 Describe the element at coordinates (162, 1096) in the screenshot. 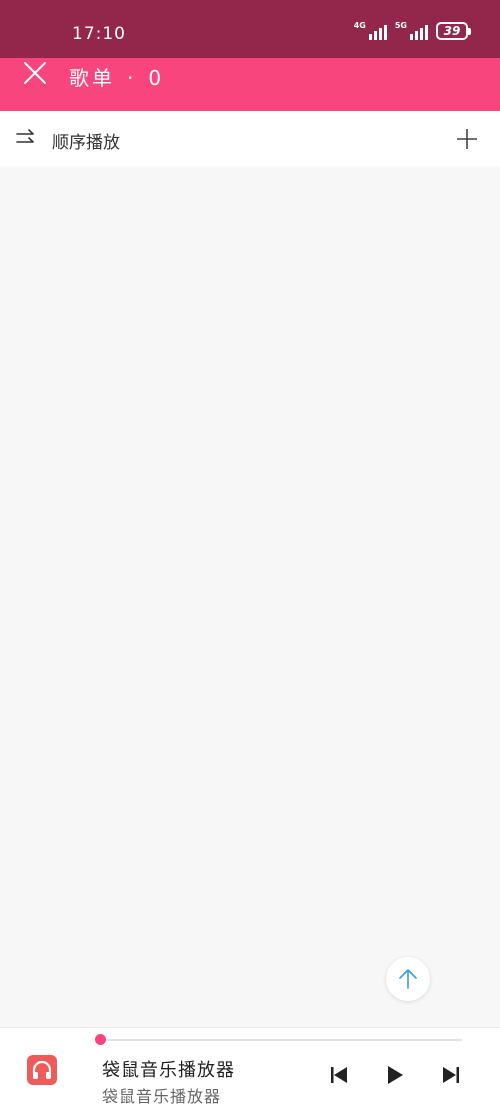

I see `track-artist: 袋鼠音乐播放器` at that location.